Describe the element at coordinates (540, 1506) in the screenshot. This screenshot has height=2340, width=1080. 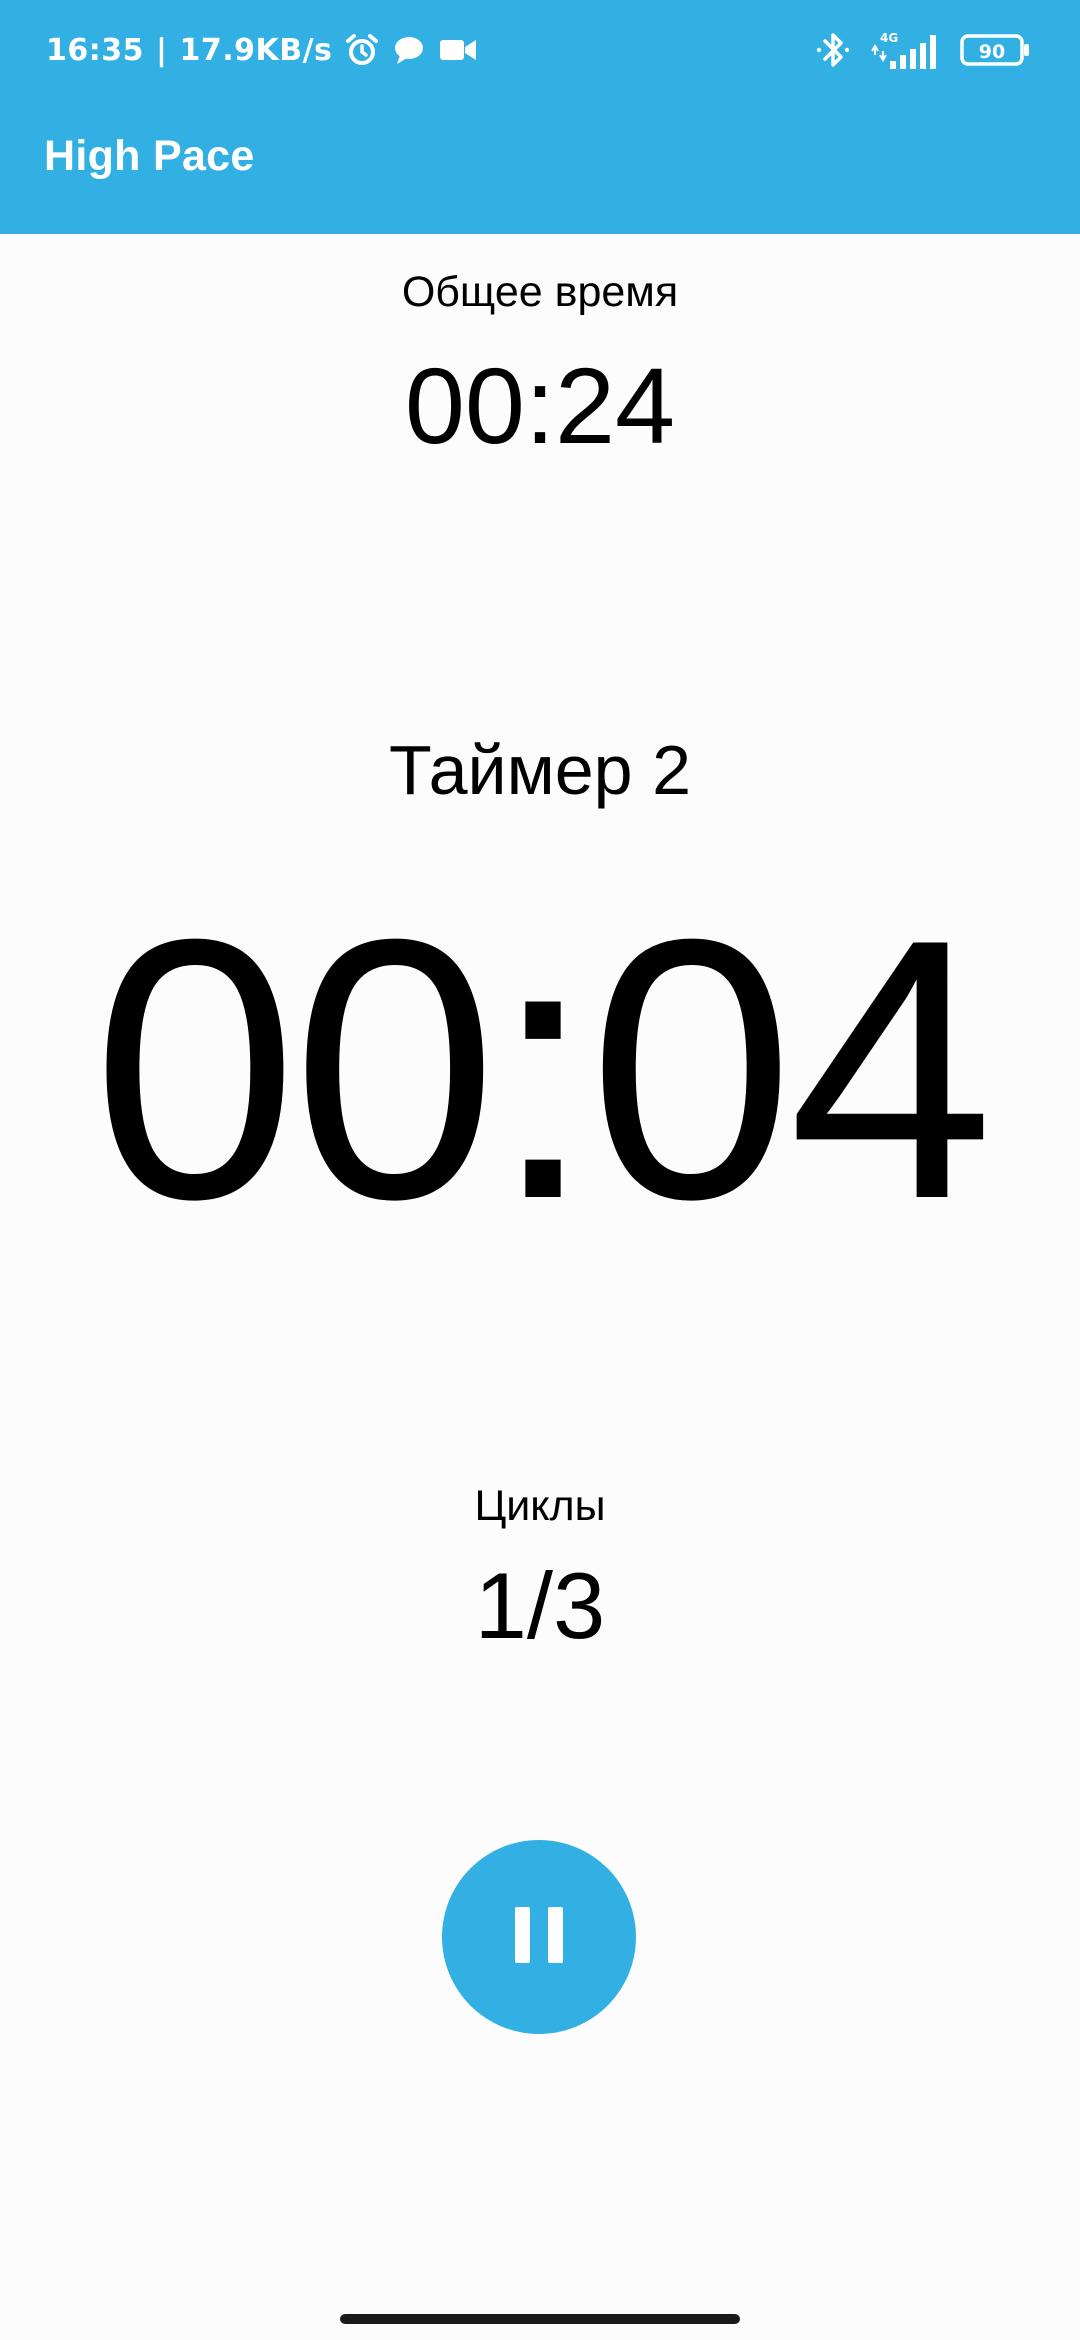
I see `cycles-label: Циклы` at that location.